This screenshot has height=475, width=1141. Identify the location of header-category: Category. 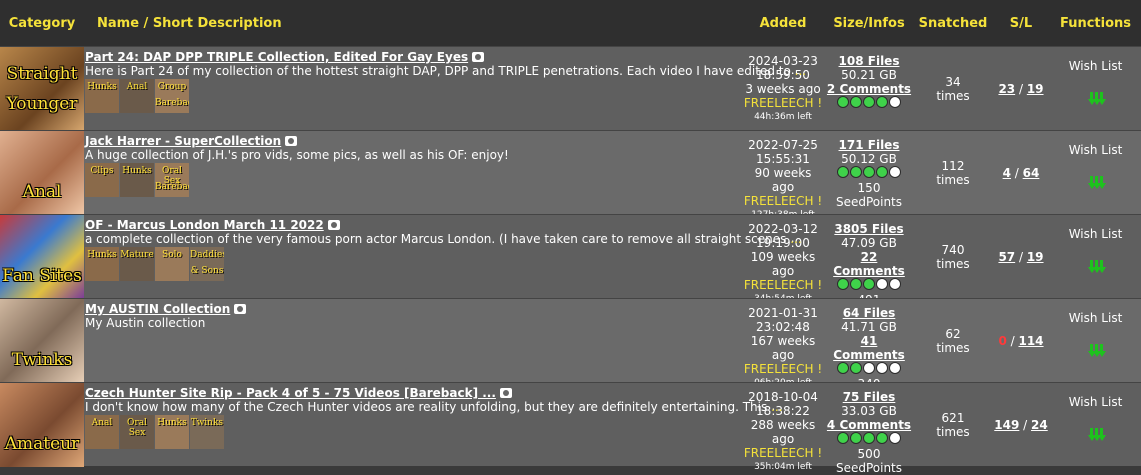
(42, 23).